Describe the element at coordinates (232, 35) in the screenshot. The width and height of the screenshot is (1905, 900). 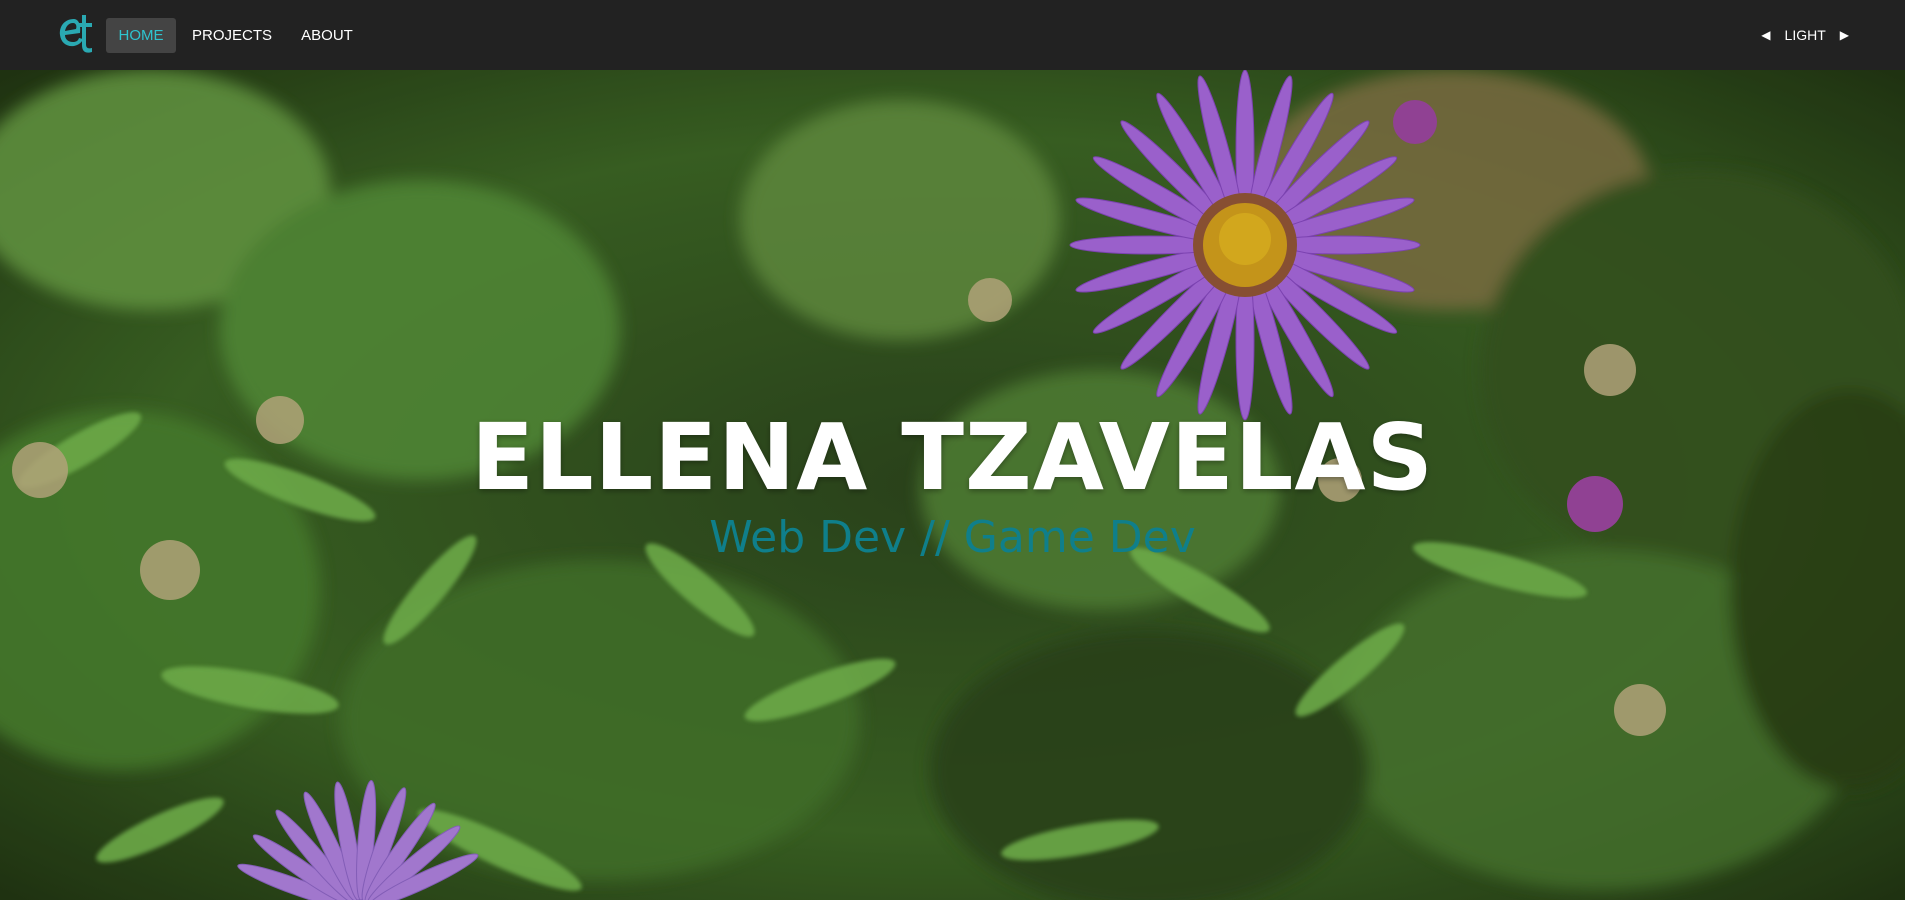
I see `nav-projects: PROJECTS` at that location.